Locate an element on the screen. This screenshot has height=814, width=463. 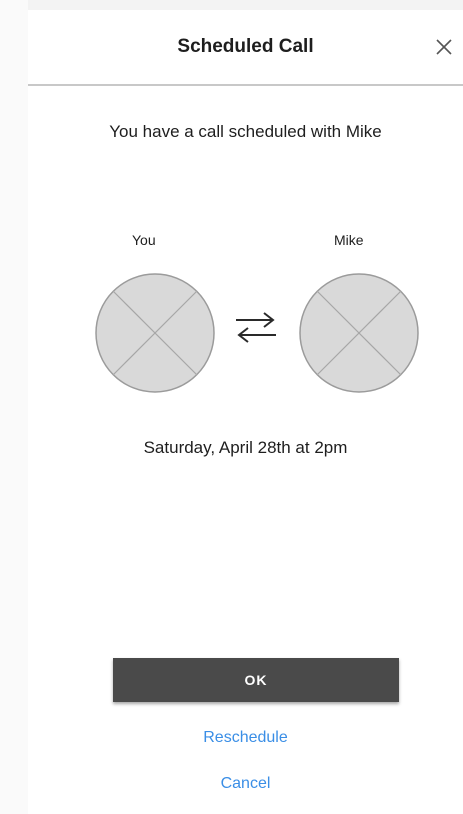
close-icon is located at coordinates (444, 47).